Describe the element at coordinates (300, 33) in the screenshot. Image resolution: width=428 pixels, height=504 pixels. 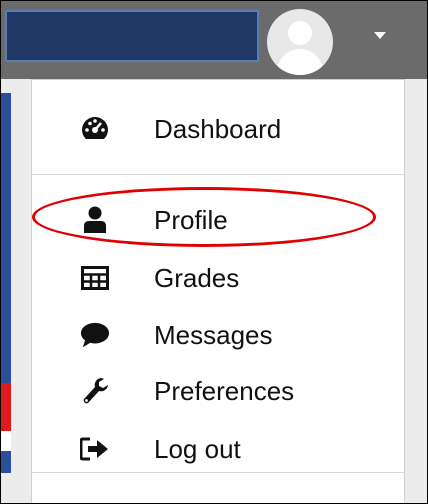
I see `avatar-head` at that location.